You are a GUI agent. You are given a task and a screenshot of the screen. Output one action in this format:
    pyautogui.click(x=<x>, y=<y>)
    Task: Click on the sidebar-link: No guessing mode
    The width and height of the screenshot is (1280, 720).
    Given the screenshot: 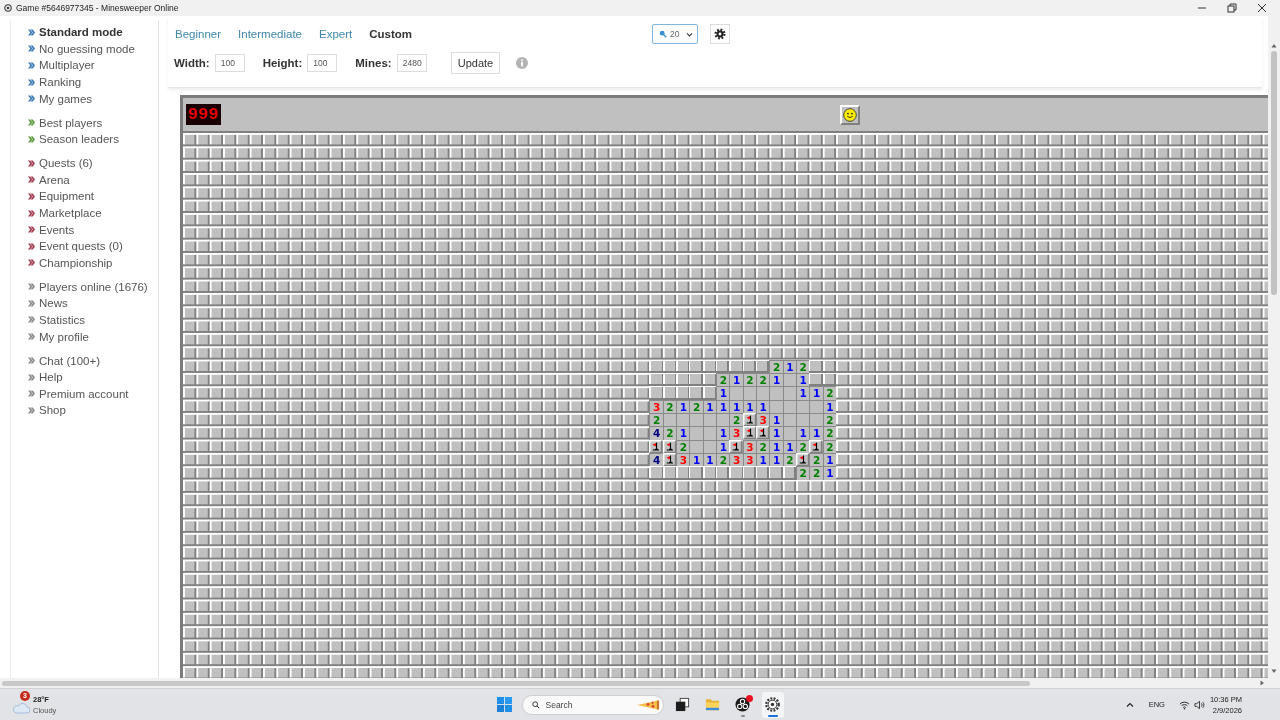 What is the action you would take?
    pyautogui.click(x=81, y=49)
    